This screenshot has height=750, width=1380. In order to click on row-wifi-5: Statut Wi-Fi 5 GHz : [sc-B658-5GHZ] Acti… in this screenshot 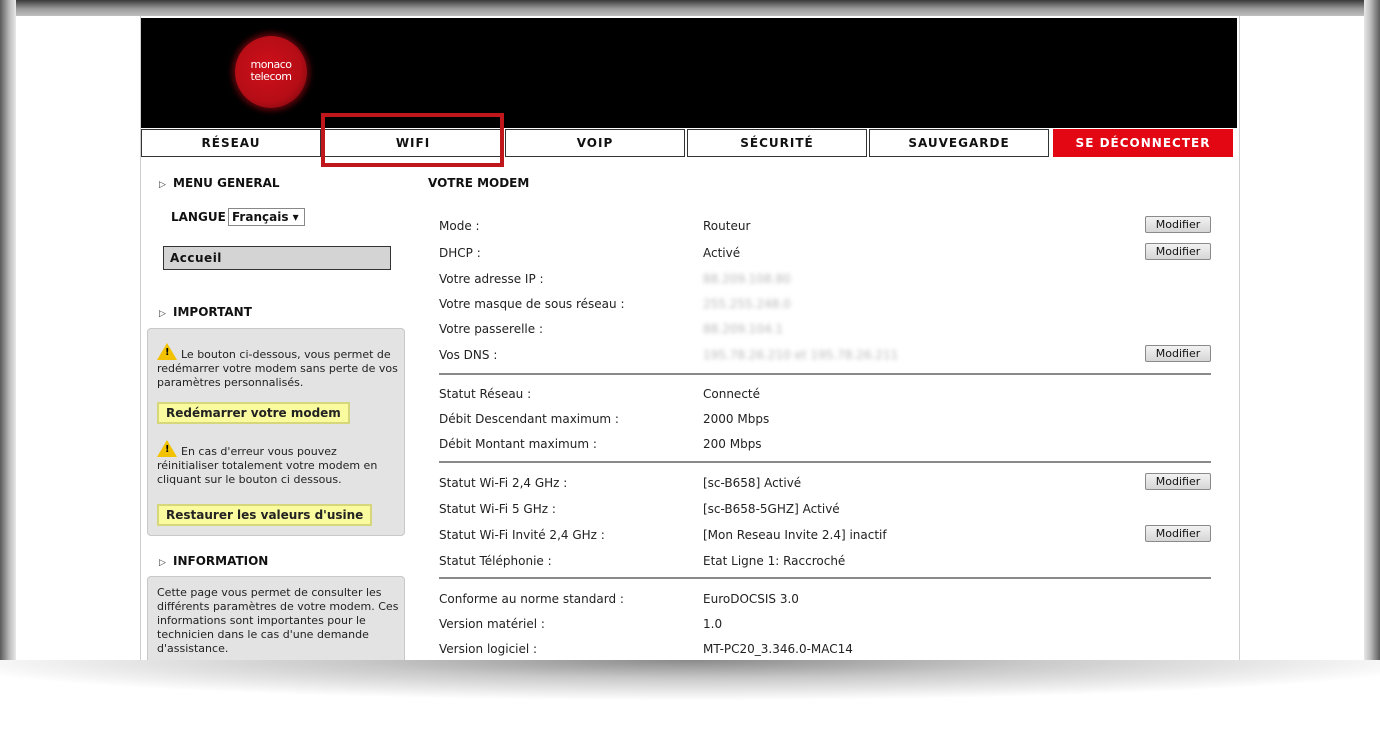, I will do `click(825, 511)`.